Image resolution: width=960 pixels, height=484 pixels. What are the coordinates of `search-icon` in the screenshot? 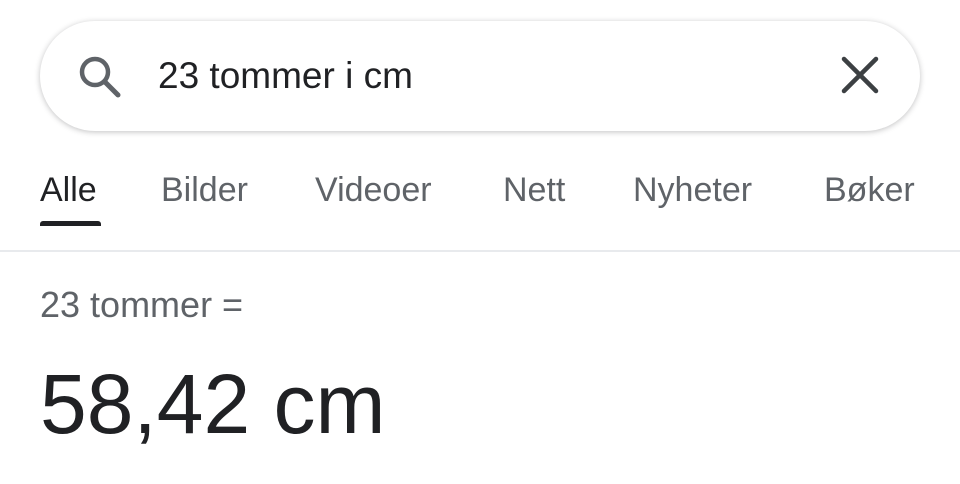 It's located at (100, 77).